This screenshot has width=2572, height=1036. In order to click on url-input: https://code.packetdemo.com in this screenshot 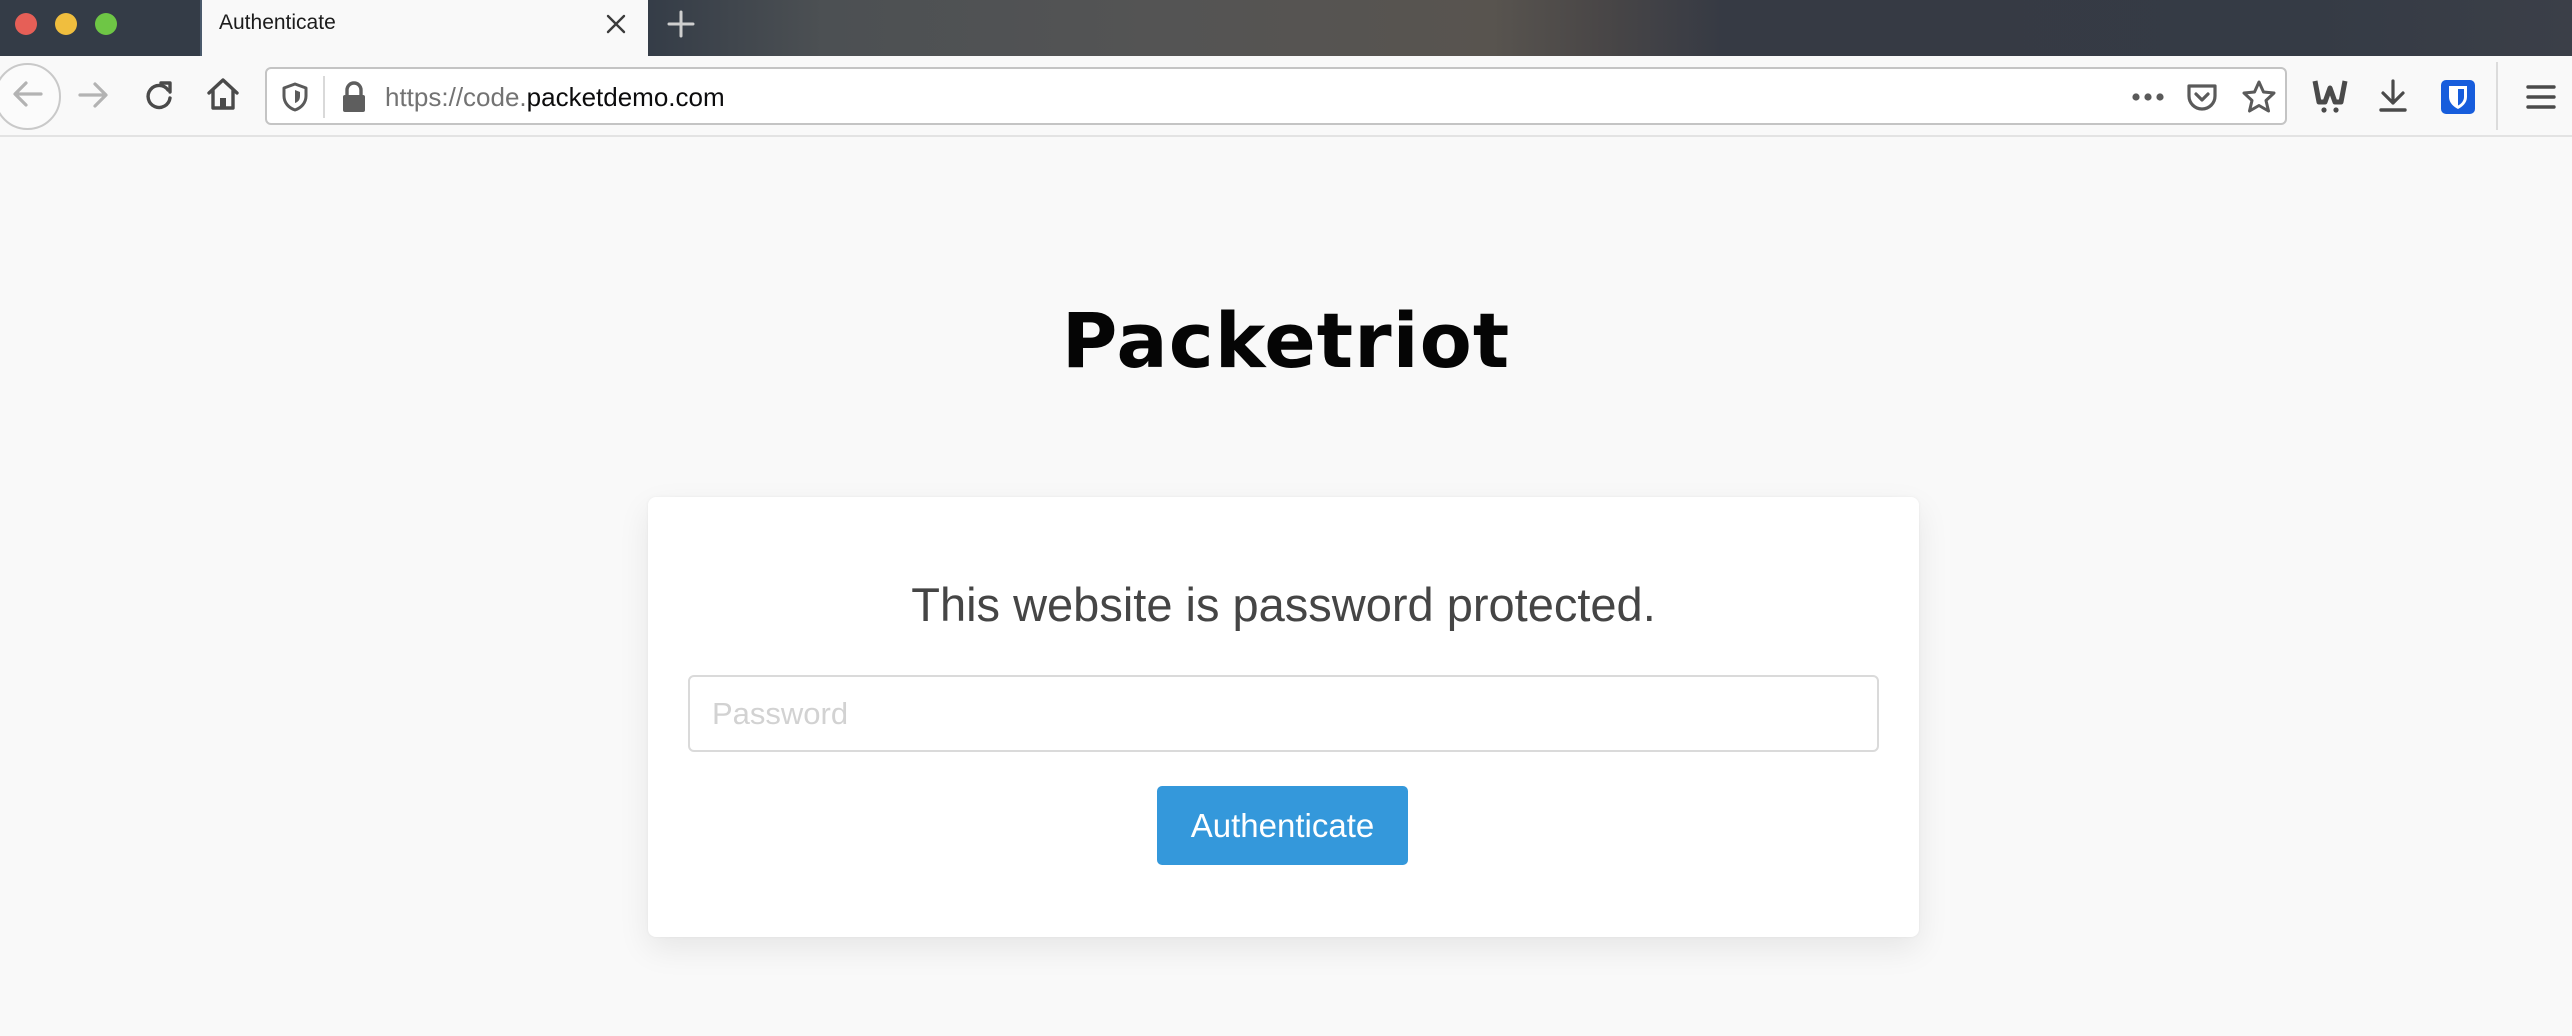, I will do `click(555, 97)`.